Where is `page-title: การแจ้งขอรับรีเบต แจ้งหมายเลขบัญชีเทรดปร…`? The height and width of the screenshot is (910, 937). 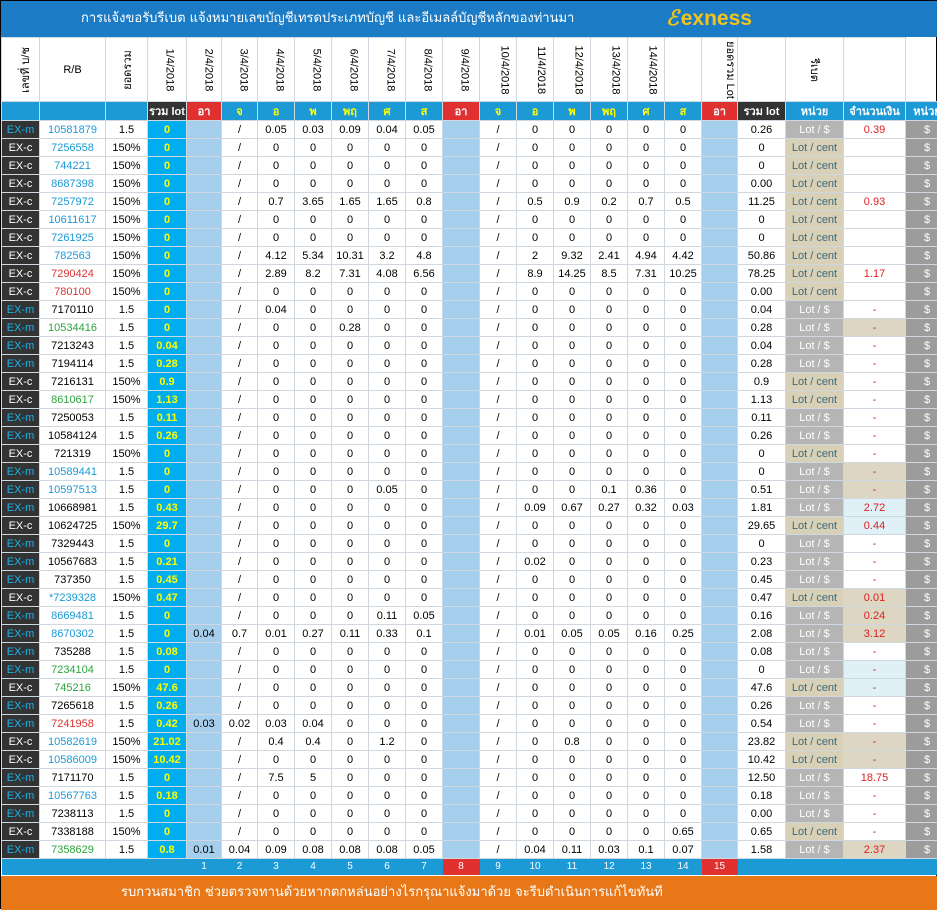
page-title: การแจ้งขอรับรีเบต แจ้งหมายเลขบัญชีเทรดปร… is located at coordinates (327, 19).